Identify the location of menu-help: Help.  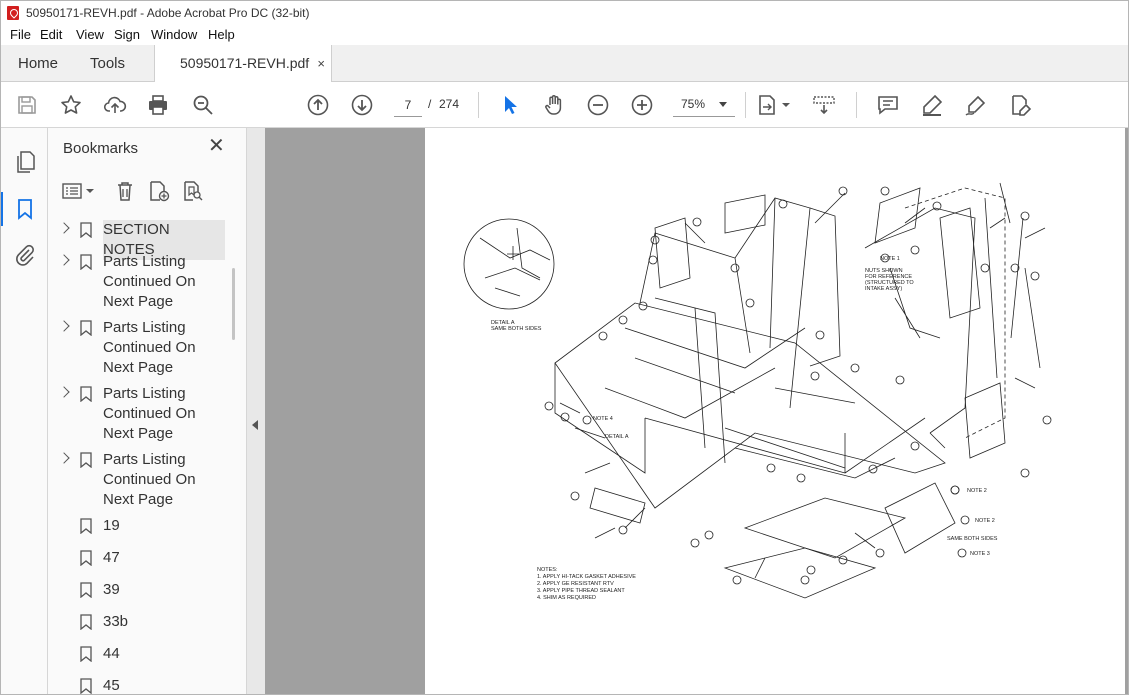
(221, 34).